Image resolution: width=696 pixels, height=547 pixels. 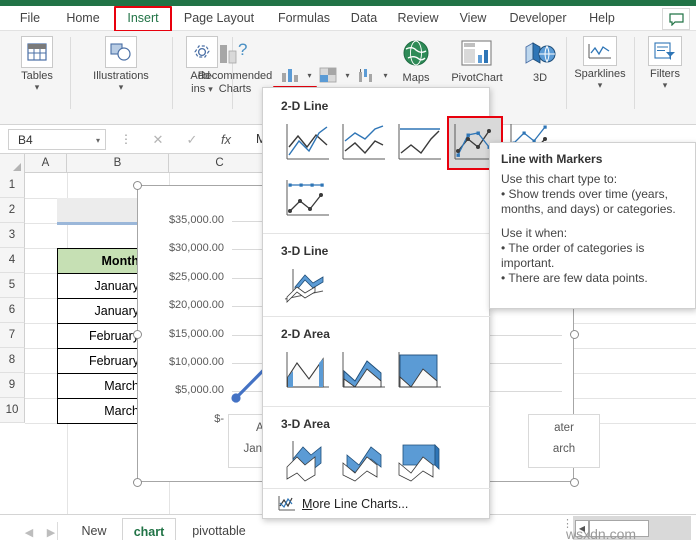 What do you see at coordinates (101, 210) in the screenshot?
I see `formatted-block` at bounding box center [101, 210].